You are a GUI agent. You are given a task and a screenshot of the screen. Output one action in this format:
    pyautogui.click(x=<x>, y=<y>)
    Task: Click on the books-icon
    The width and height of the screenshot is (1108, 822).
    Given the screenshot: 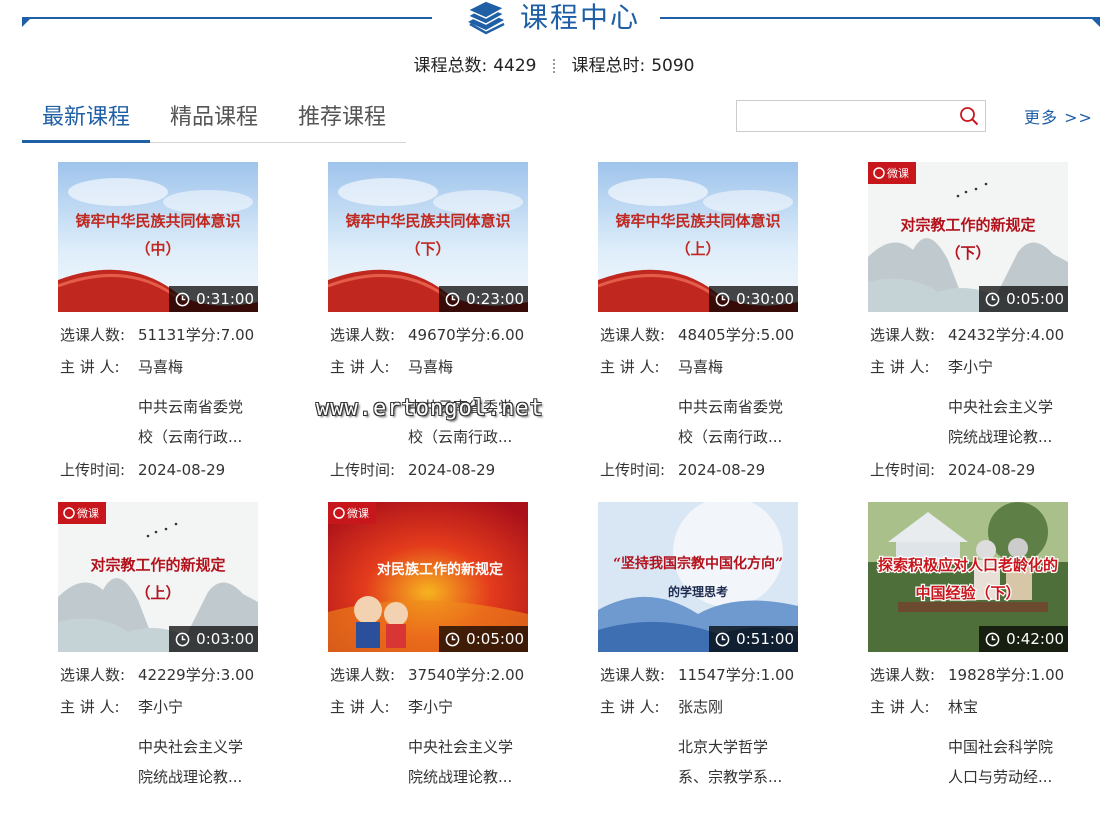 What is the action you would take?
    pyautogui.click(x=486, y=17)
    